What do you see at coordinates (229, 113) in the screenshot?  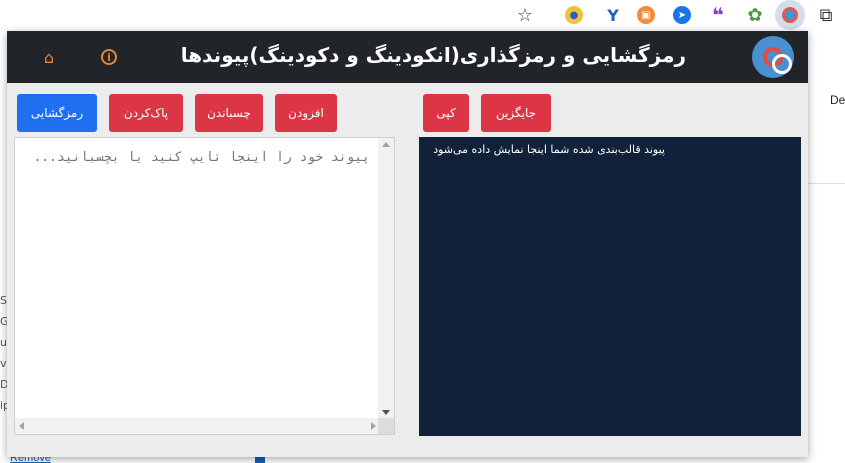 I see `paste-button: چسباندن` at bounding box center [229, 113].